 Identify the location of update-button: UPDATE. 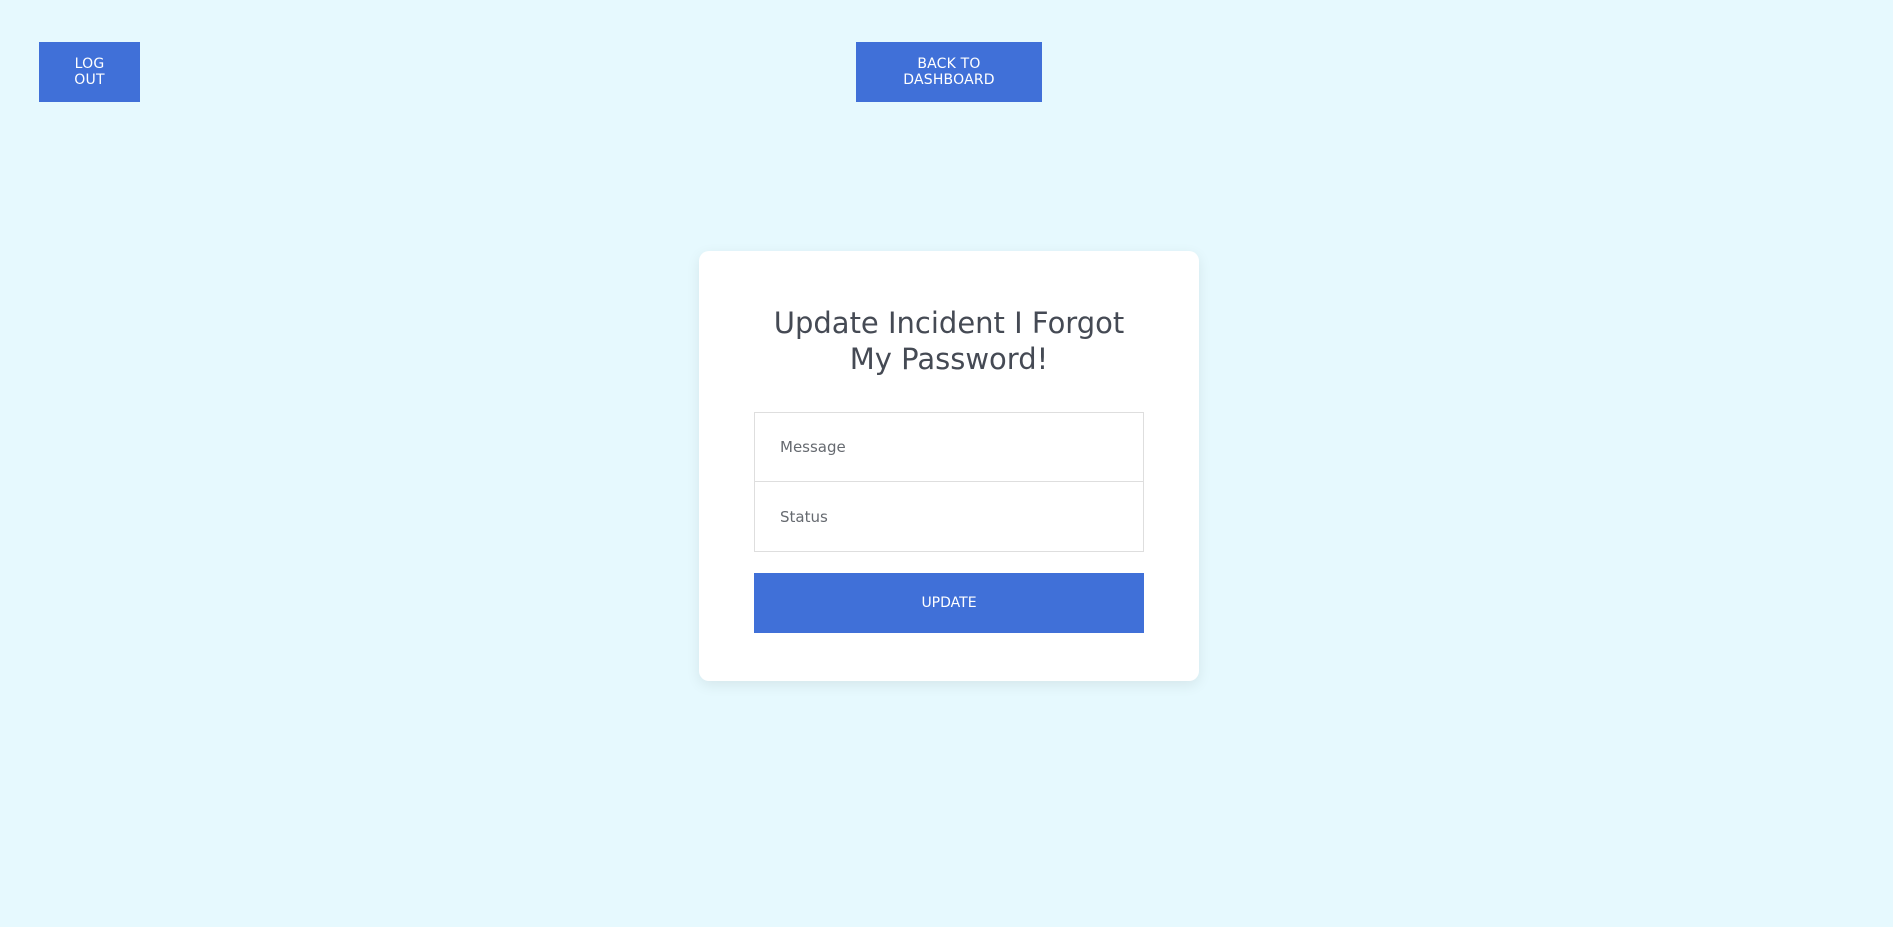
(949, 603).